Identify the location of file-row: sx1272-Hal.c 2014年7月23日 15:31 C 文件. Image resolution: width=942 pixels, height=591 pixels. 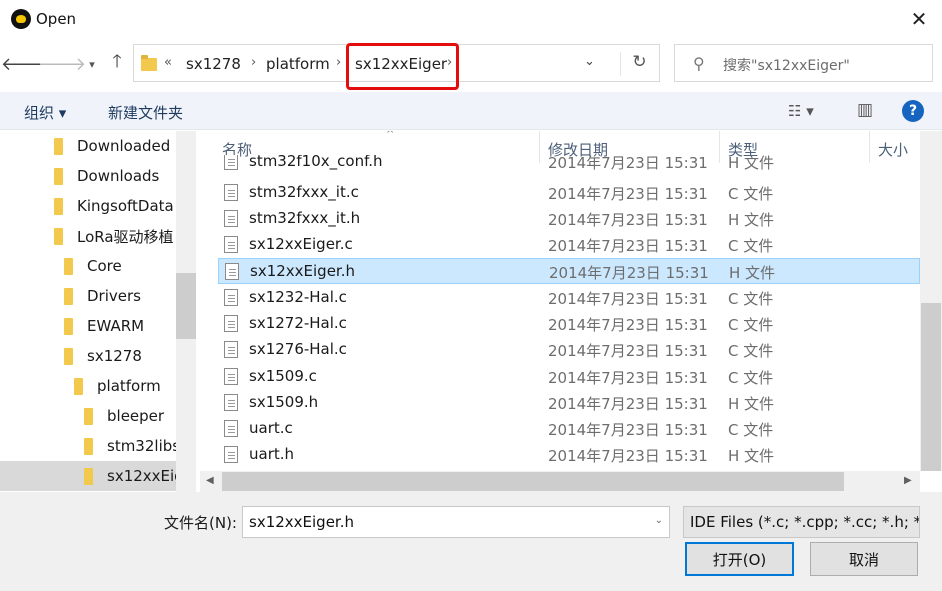
(569, 324).